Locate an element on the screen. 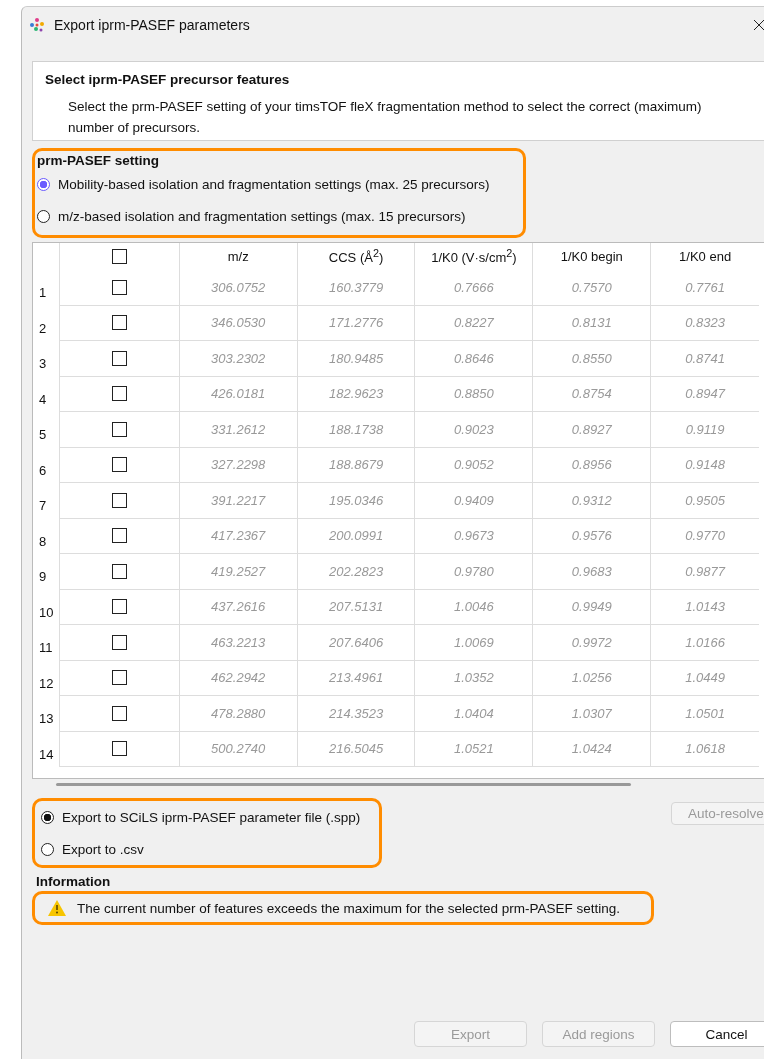  table-cell: 0.9312 is located at coordinates (592, 501).